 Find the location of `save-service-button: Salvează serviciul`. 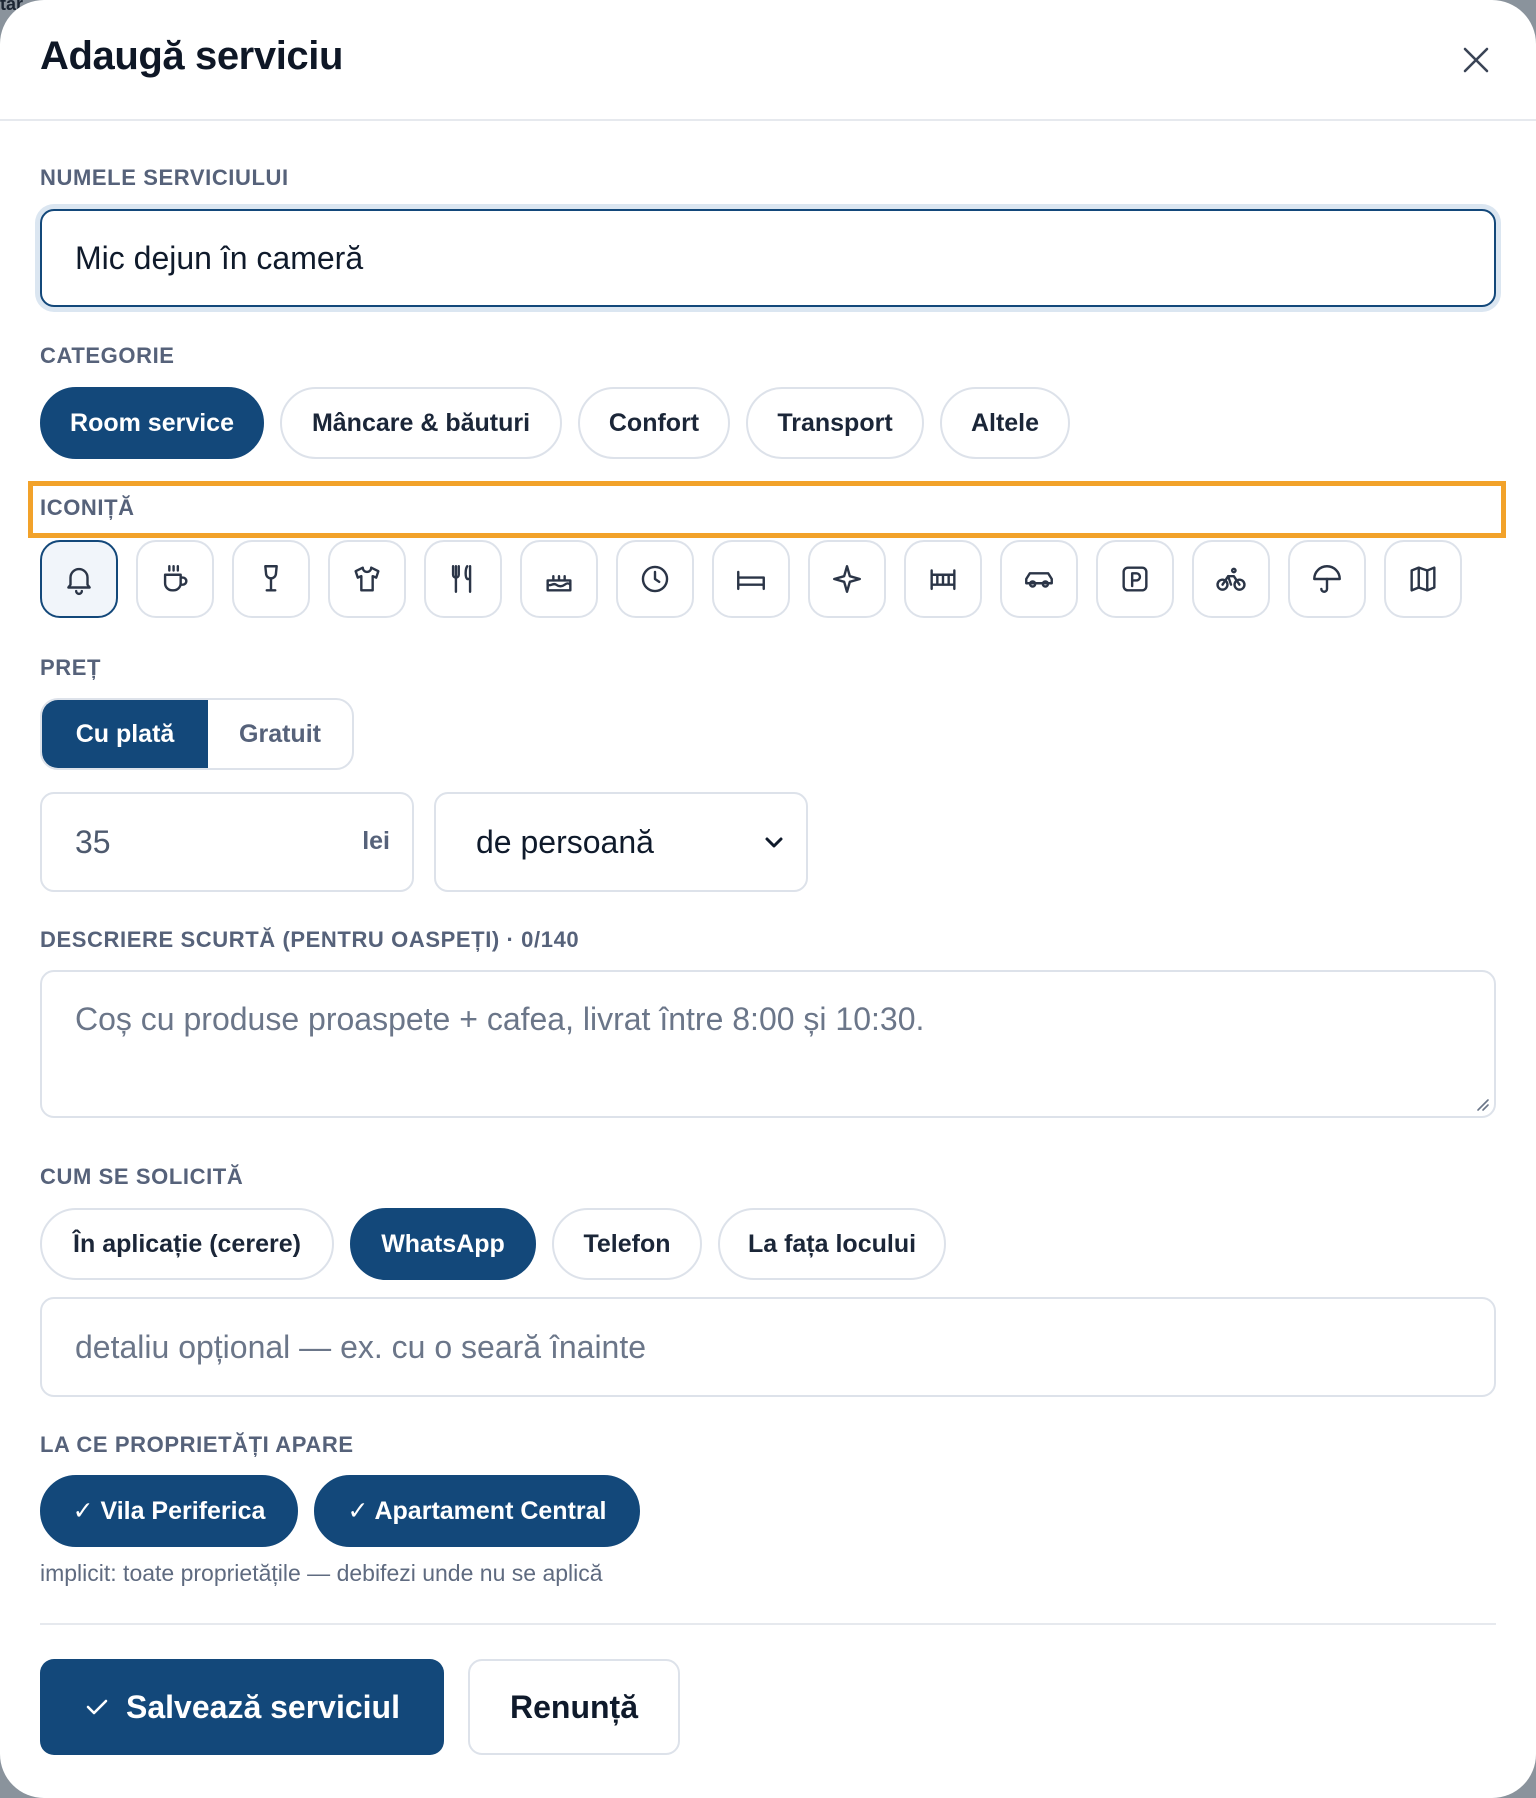

save-service-button: Salvează serviciul is located at coordinates (242, 1707).